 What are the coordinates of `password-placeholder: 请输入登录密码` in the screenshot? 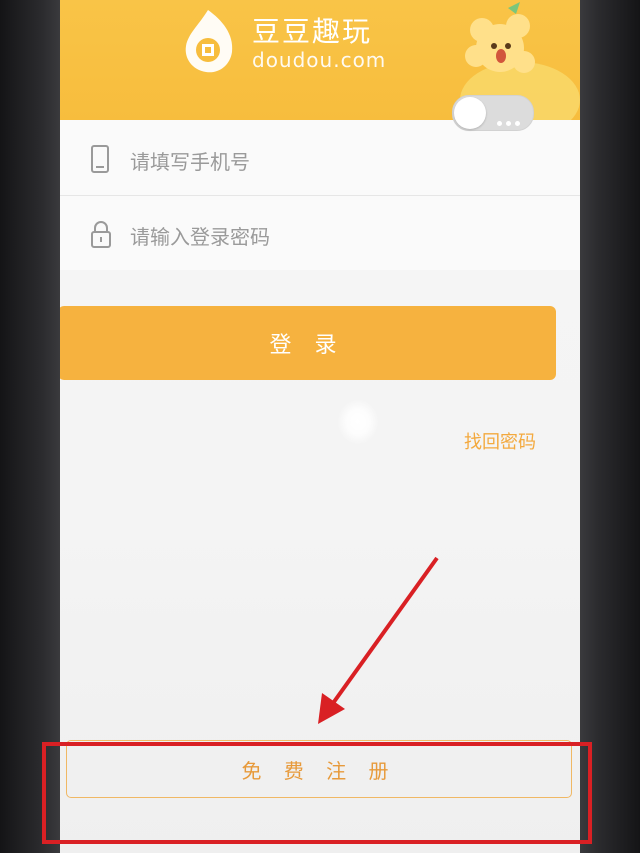 It's located at (200, 237).